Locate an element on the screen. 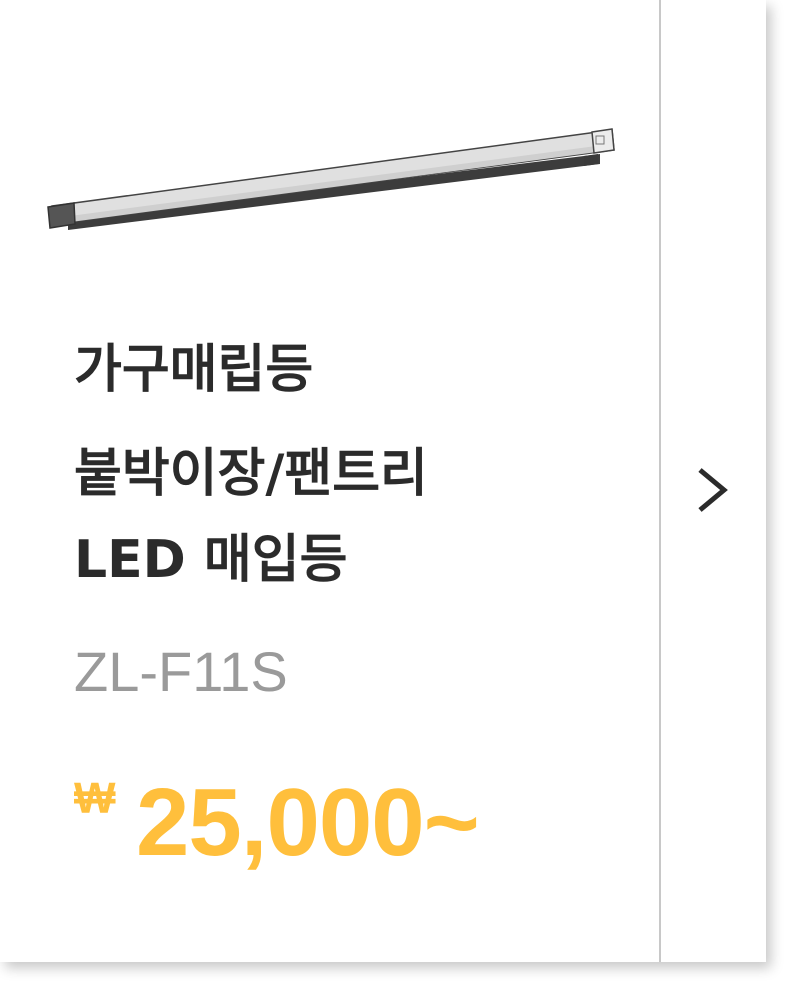  product-model-code: ZL-F11S is located at coordinates (181, 671).